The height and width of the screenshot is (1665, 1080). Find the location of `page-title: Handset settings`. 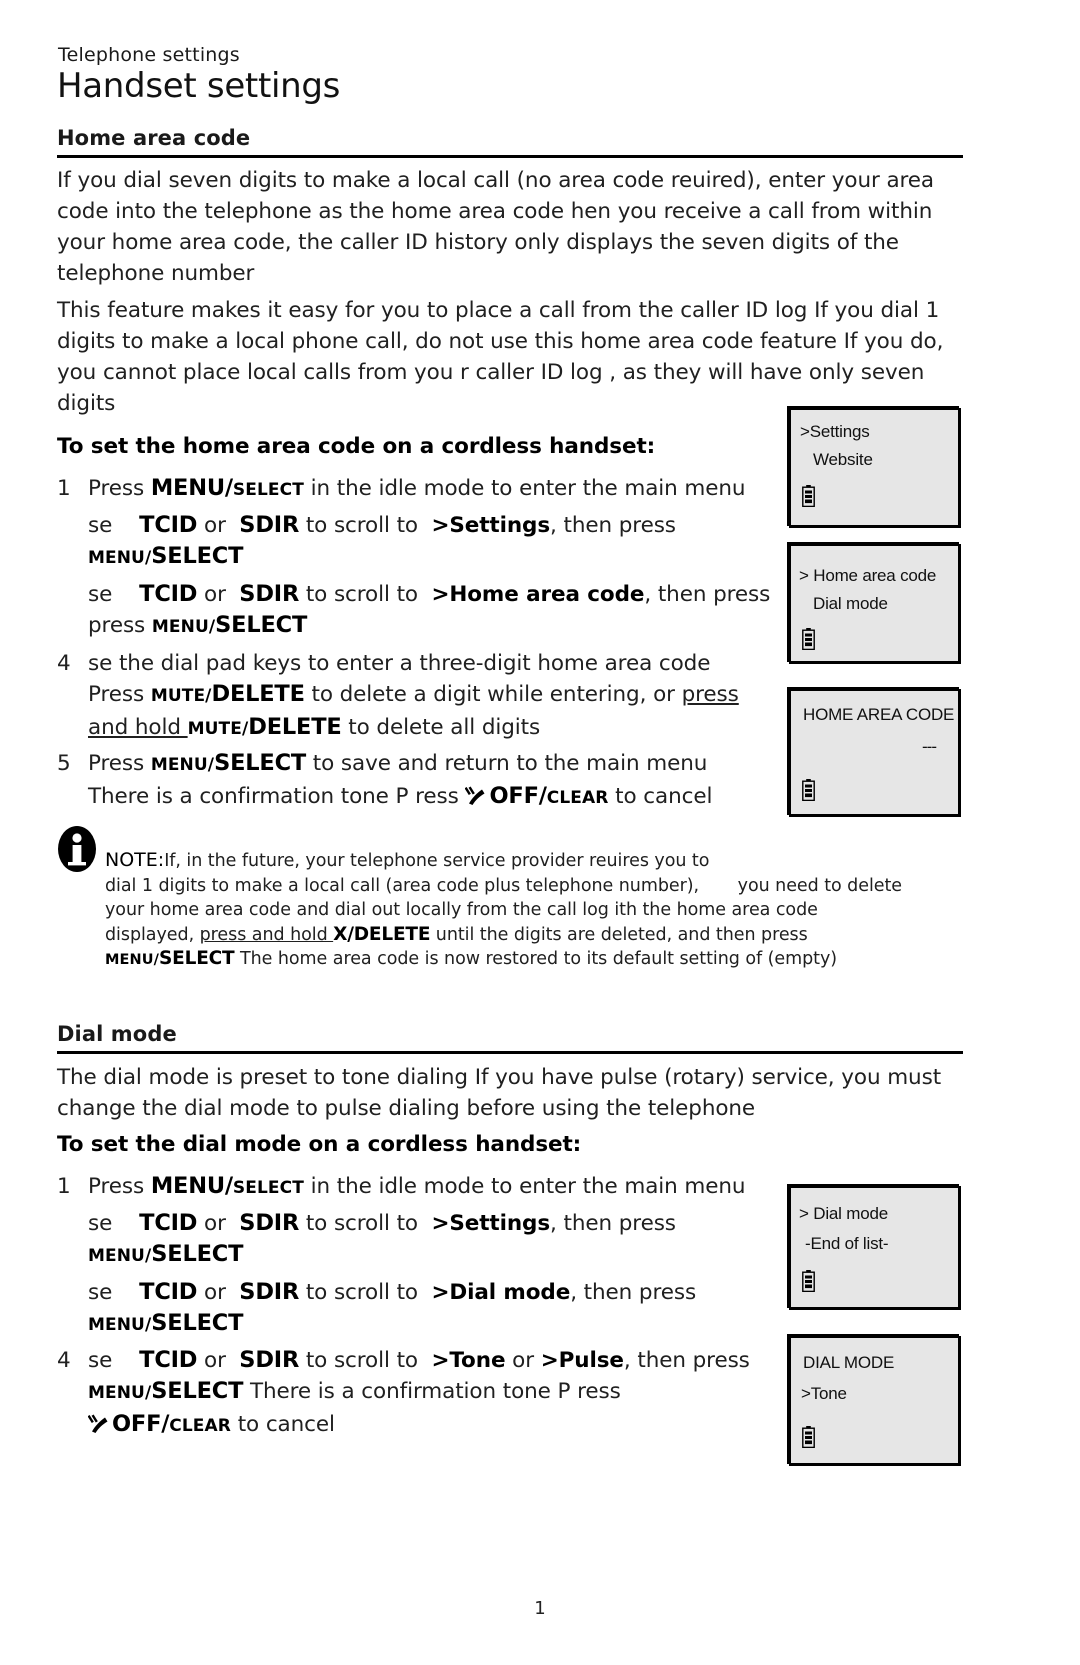

page-title: Handset settings is located at coordinates (199, 86).